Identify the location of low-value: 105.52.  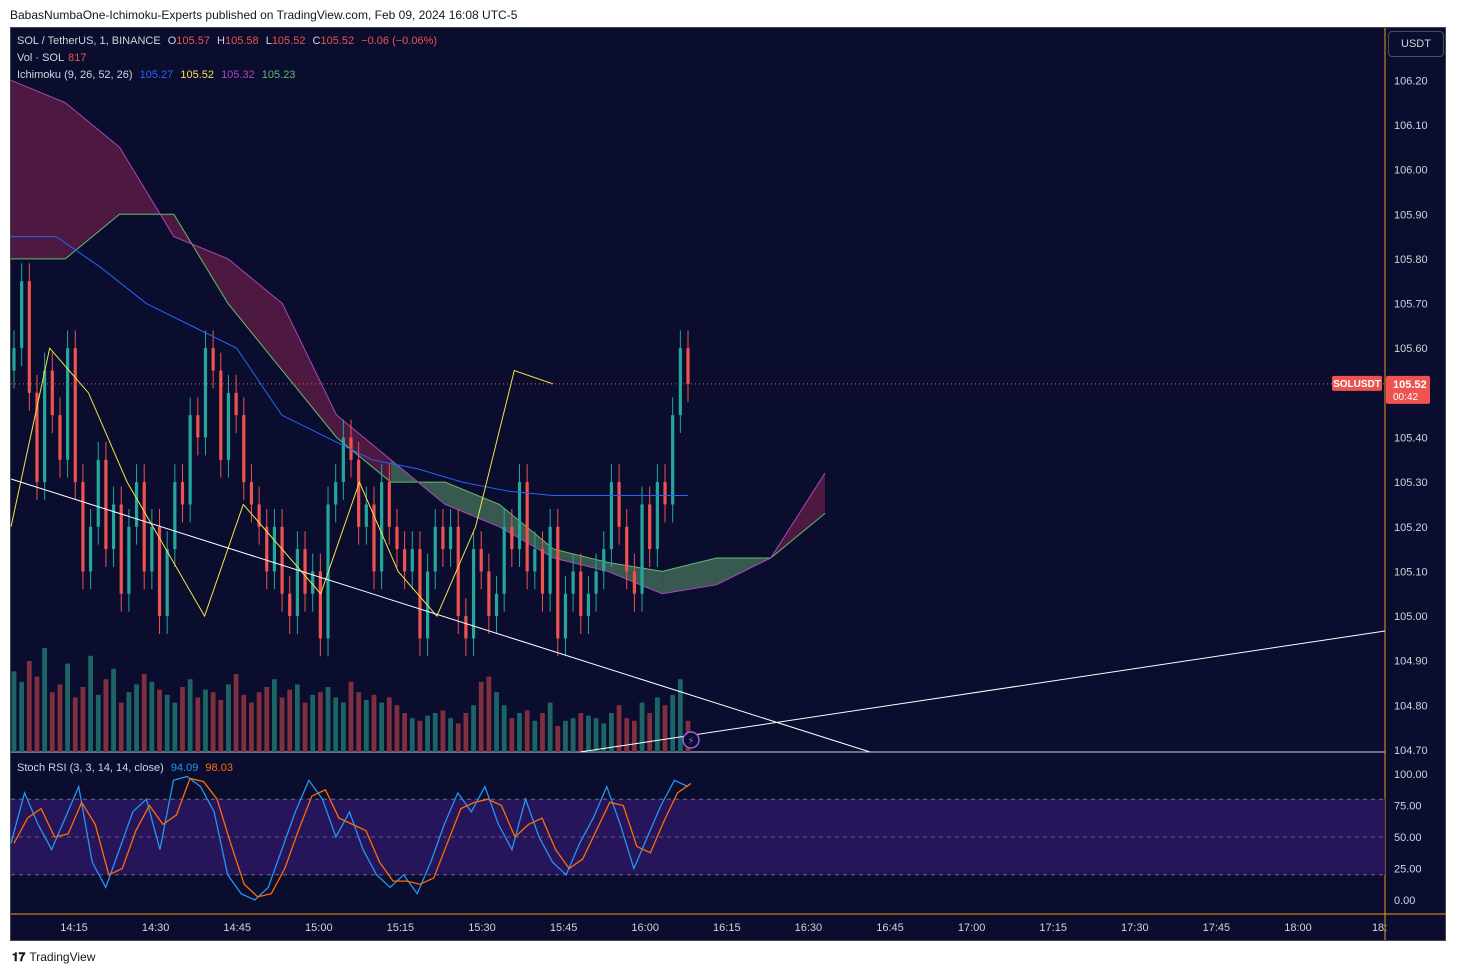
(288, 41).